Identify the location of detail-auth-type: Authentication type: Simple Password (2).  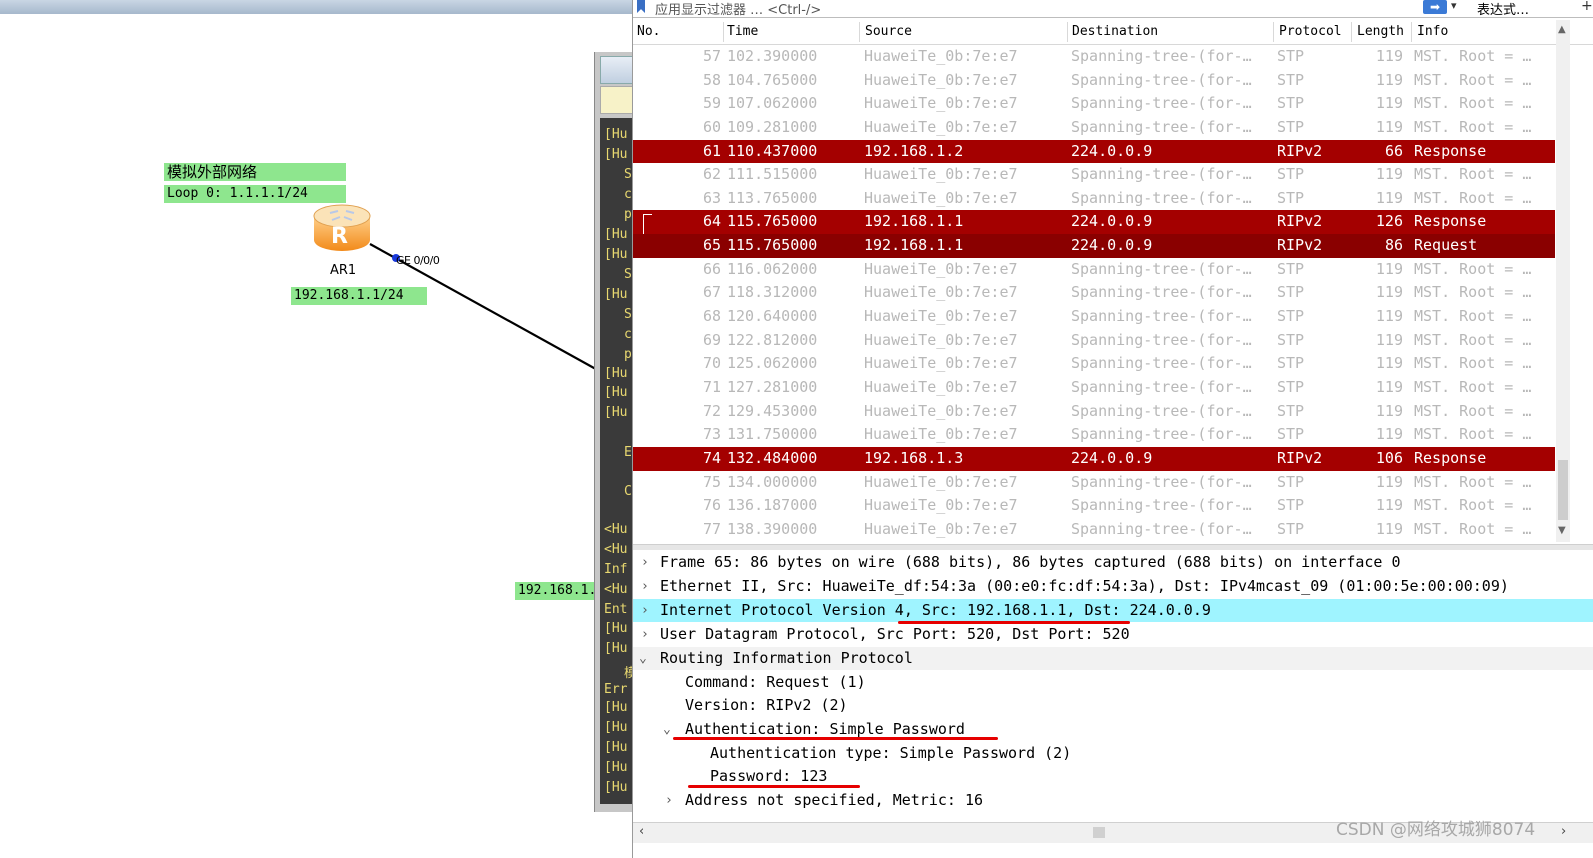
(1113, 753).